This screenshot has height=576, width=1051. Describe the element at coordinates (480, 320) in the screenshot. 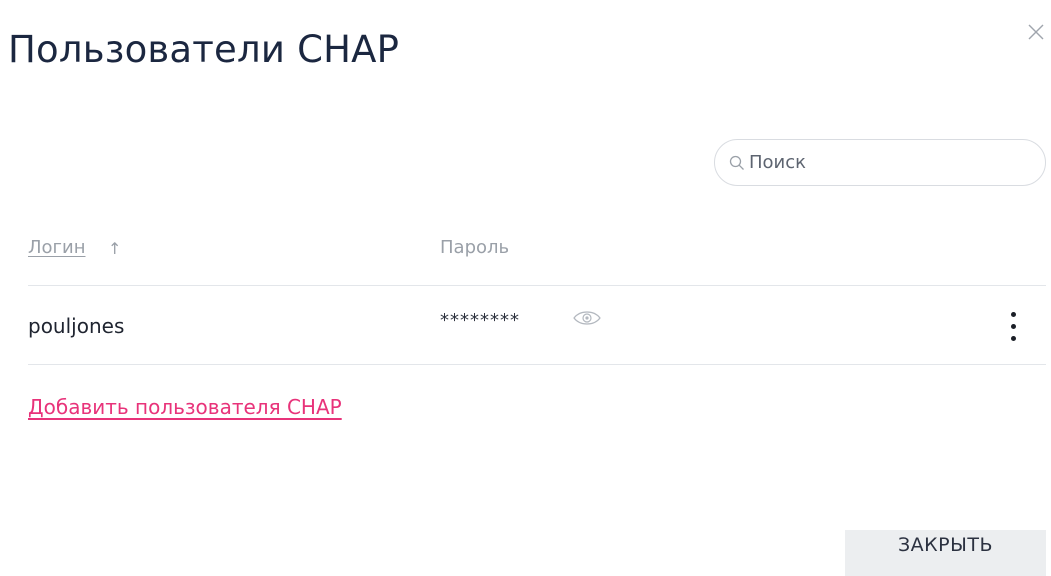

I see `row-password: ********` at that location.